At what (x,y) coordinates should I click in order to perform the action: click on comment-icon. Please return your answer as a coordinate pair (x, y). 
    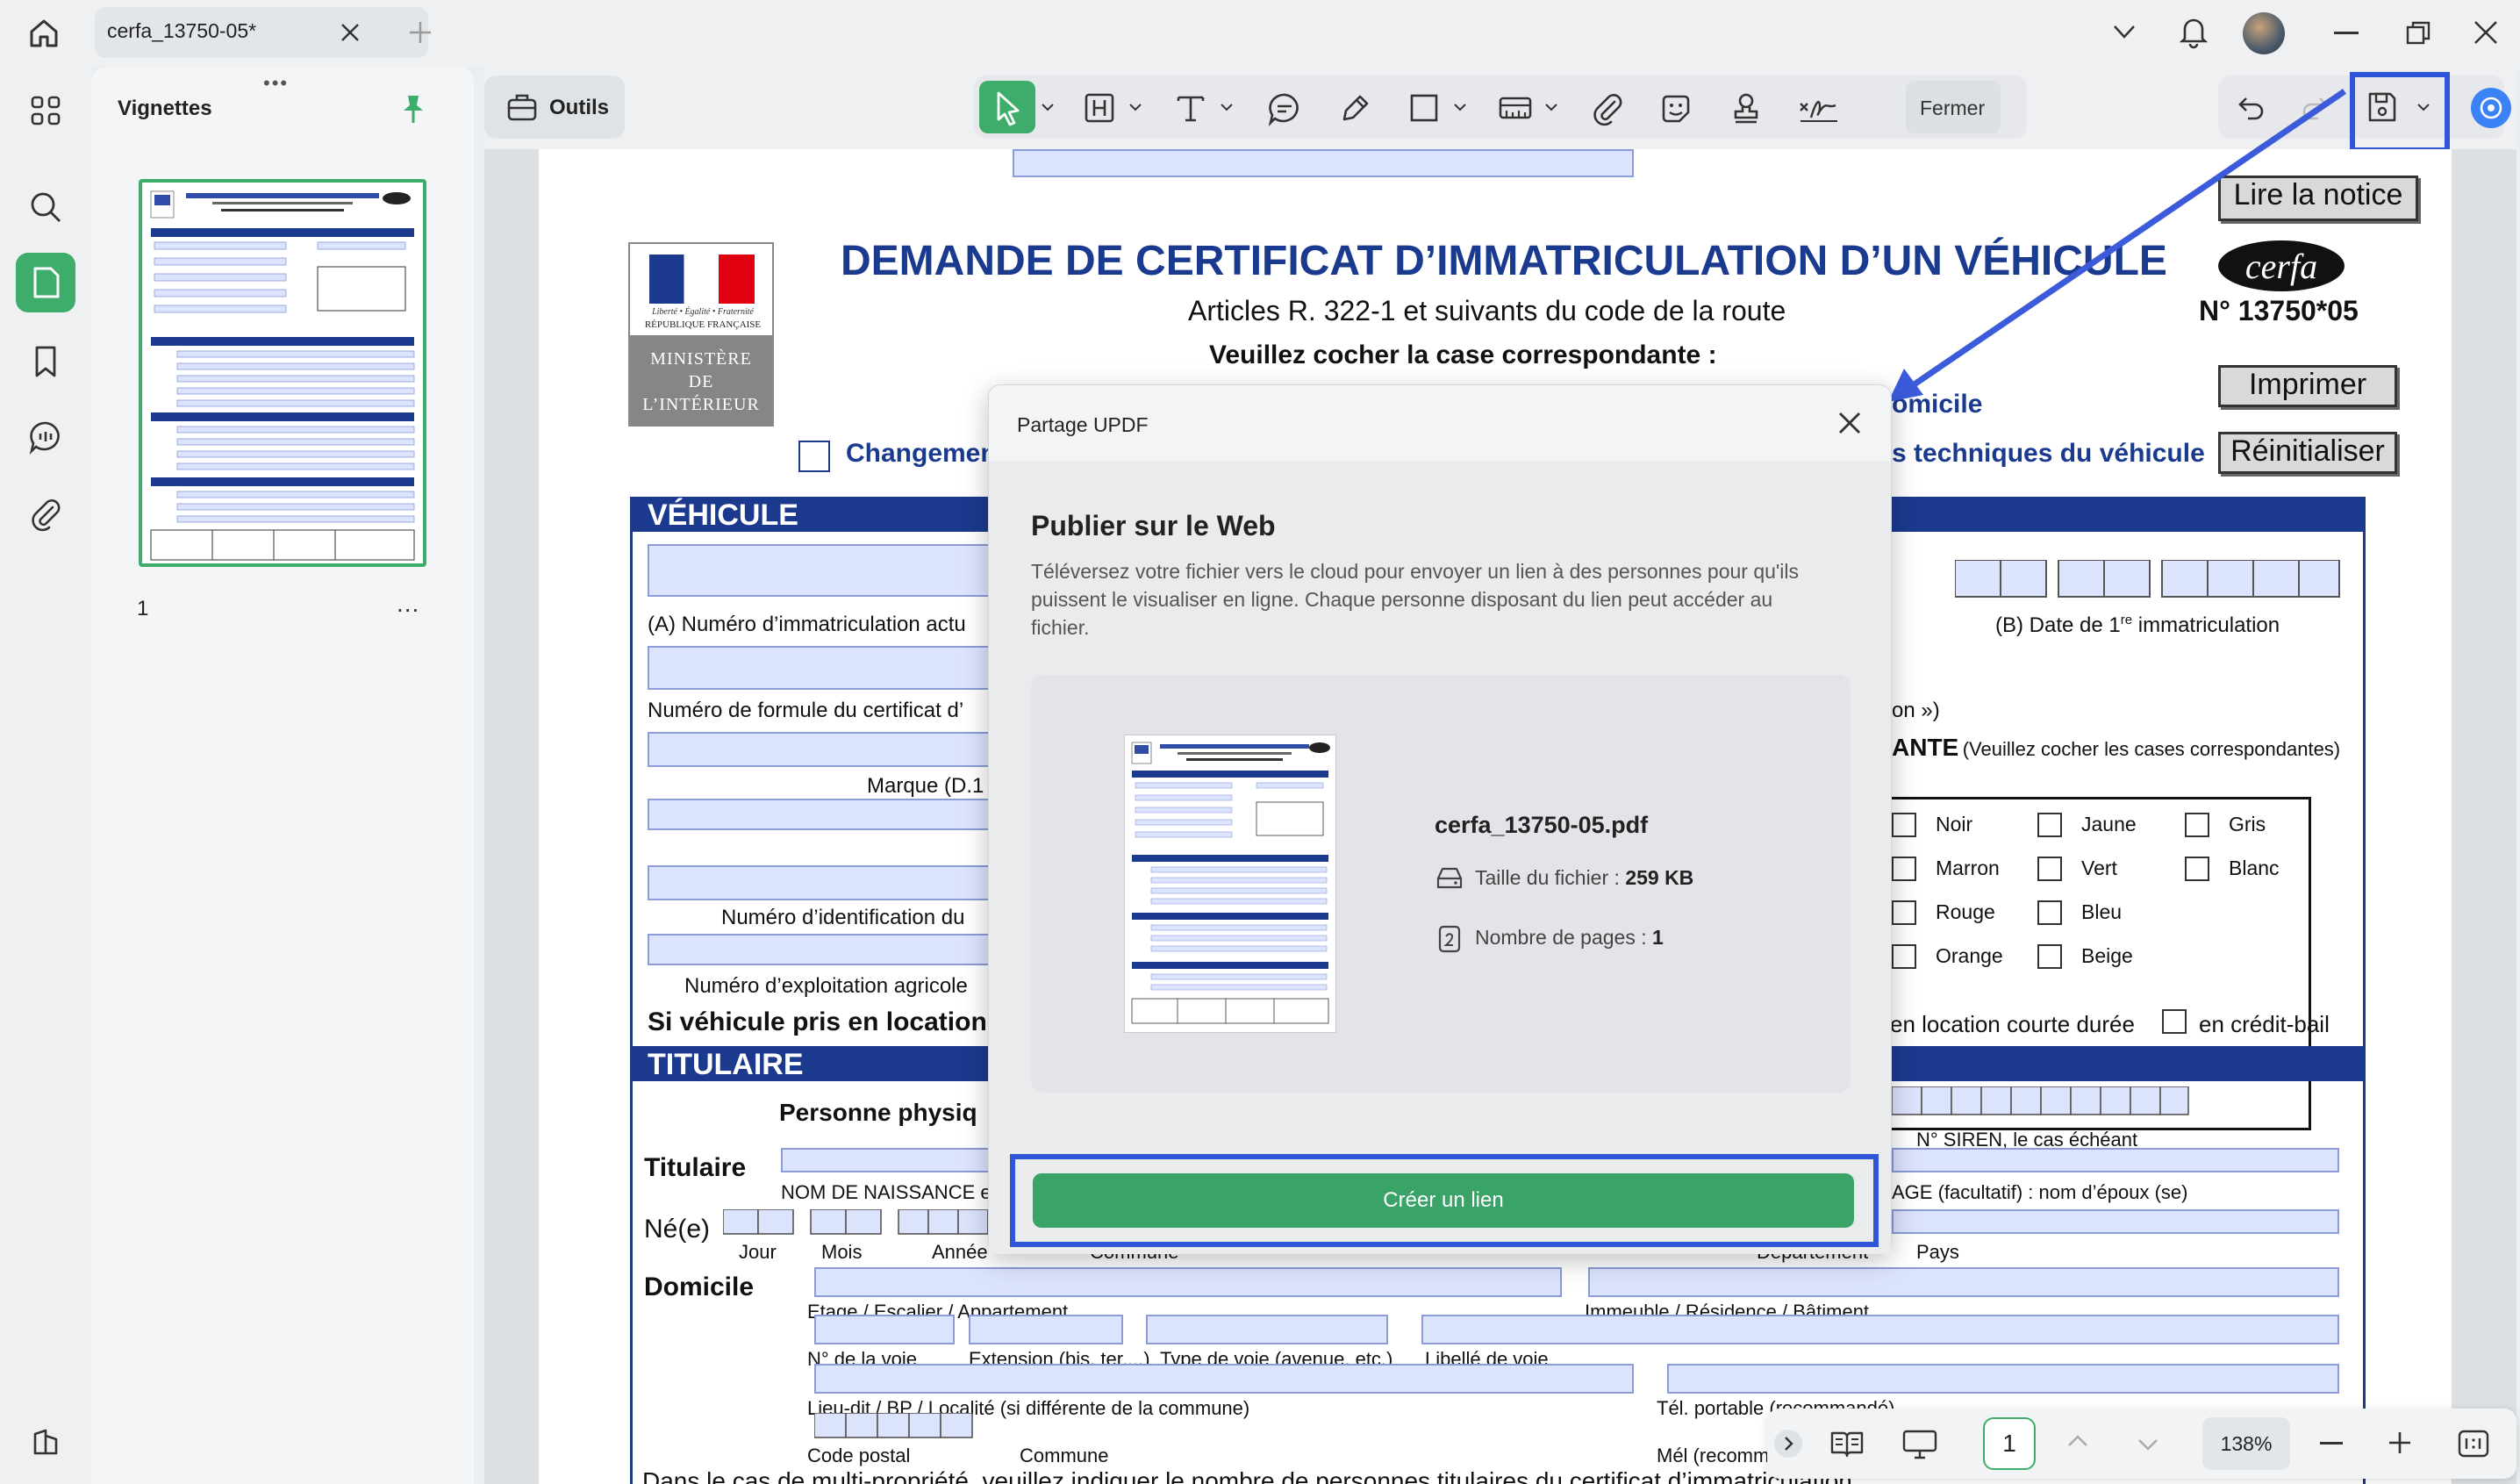
    Looking at the image, I should click on (45, 437).